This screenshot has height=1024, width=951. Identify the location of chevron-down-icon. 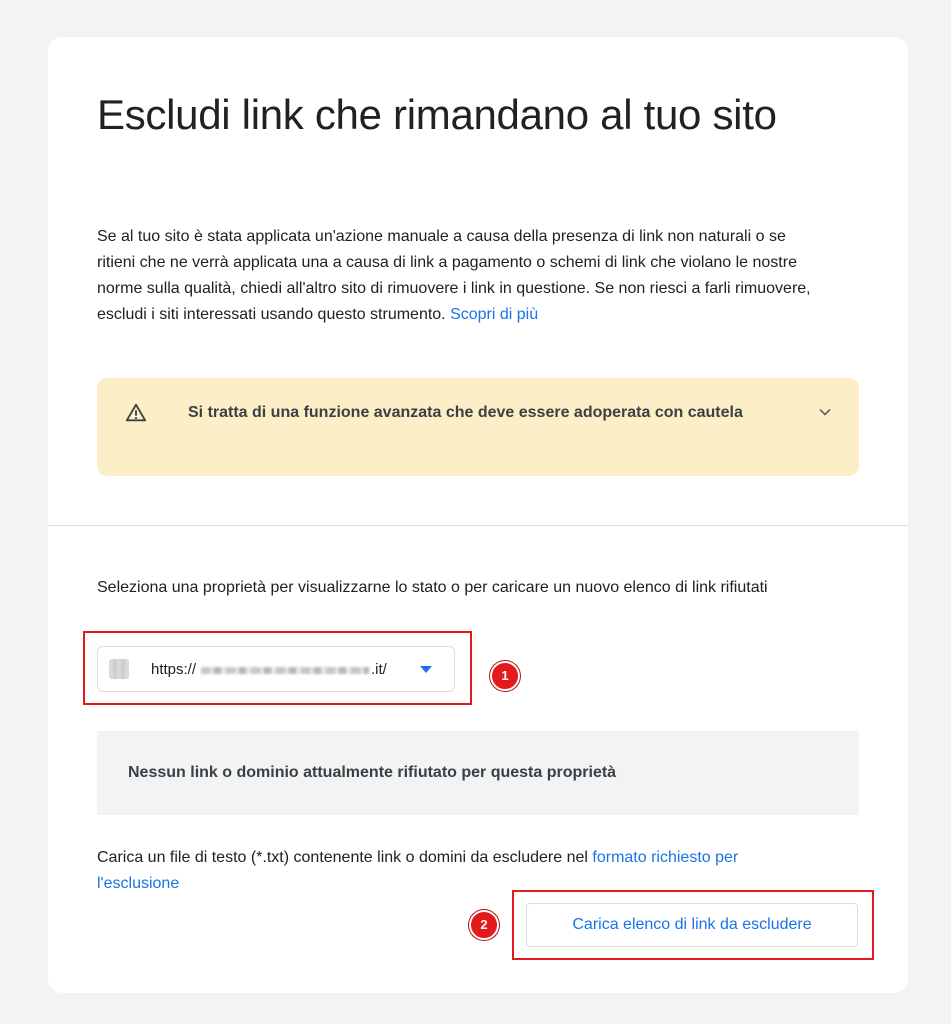
(825, 412).